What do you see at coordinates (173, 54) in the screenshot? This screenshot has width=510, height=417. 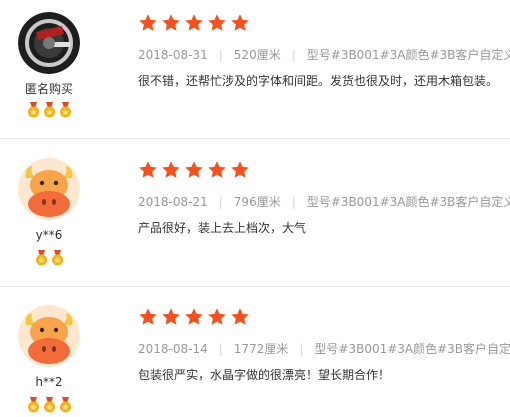 I see `review-date: 2018-08-31` at bounding box center [173, 54].